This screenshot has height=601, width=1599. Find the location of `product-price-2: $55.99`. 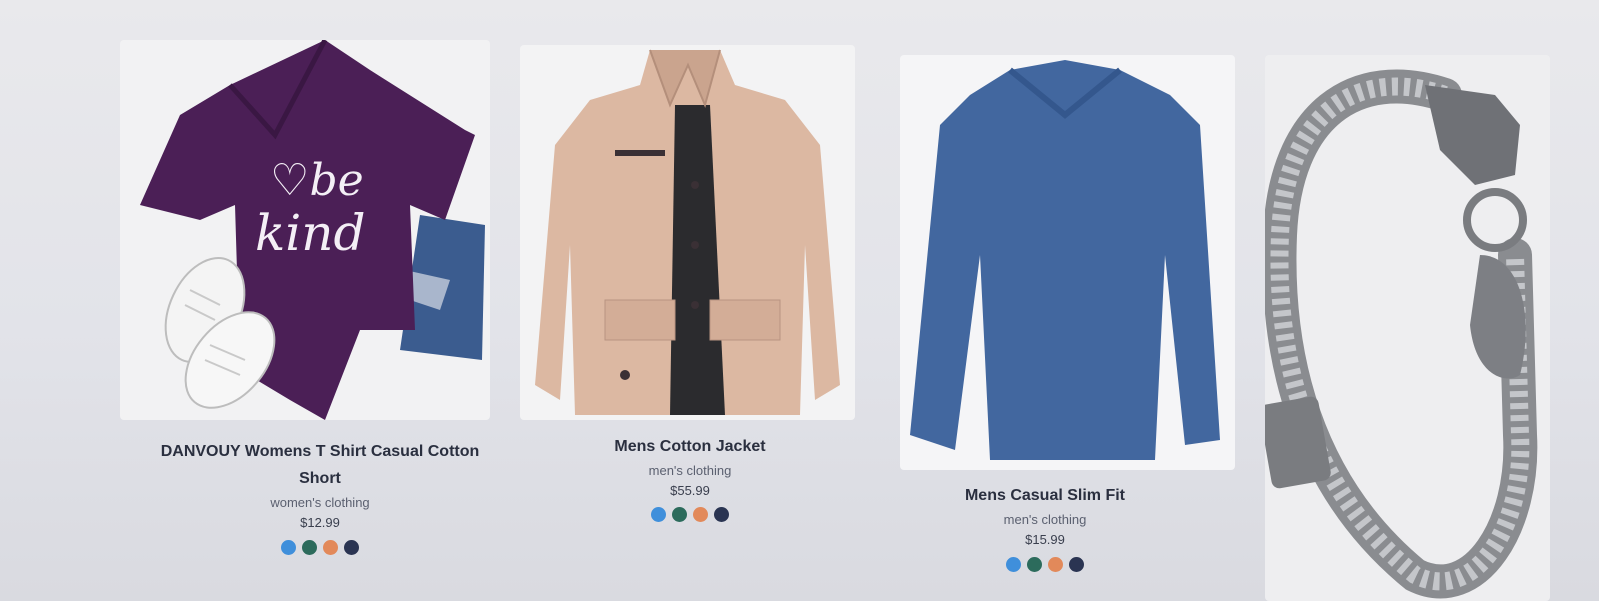

product-price-2: $55.99 is located at coordinates (690, 490).